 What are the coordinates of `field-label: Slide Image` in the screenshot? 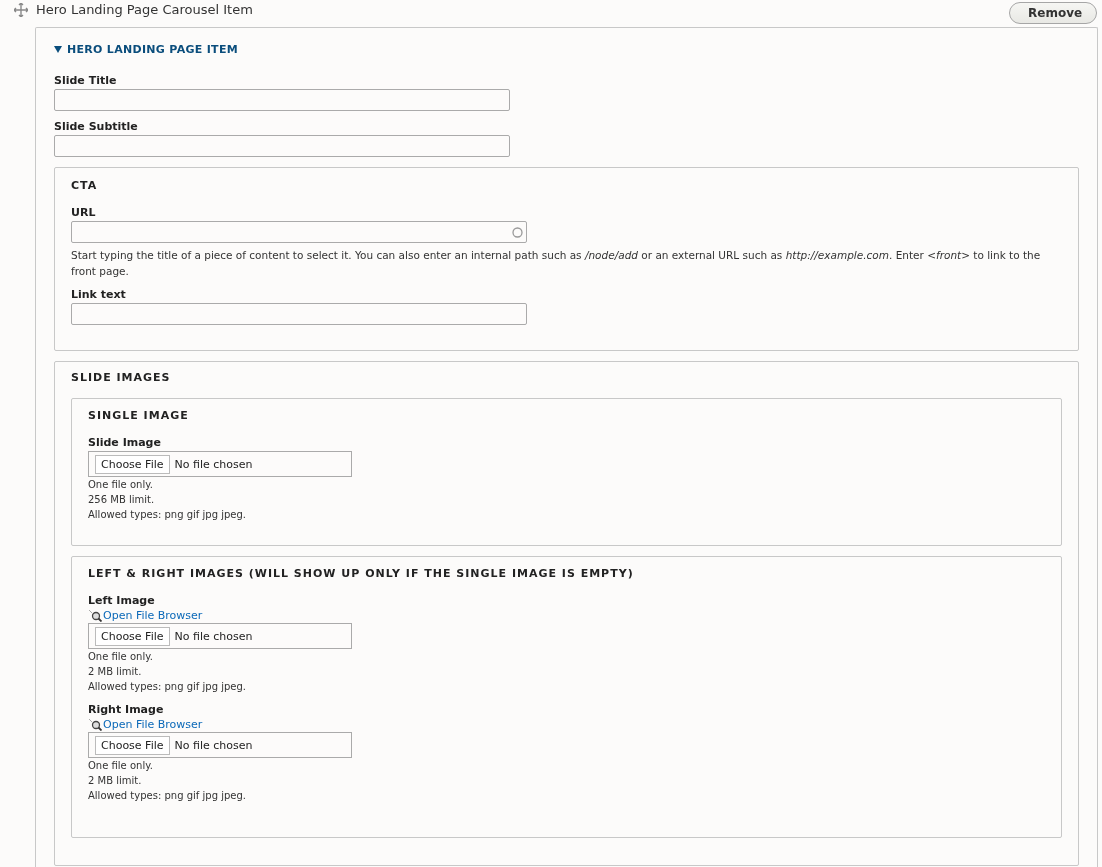 It's located at (125, 442).